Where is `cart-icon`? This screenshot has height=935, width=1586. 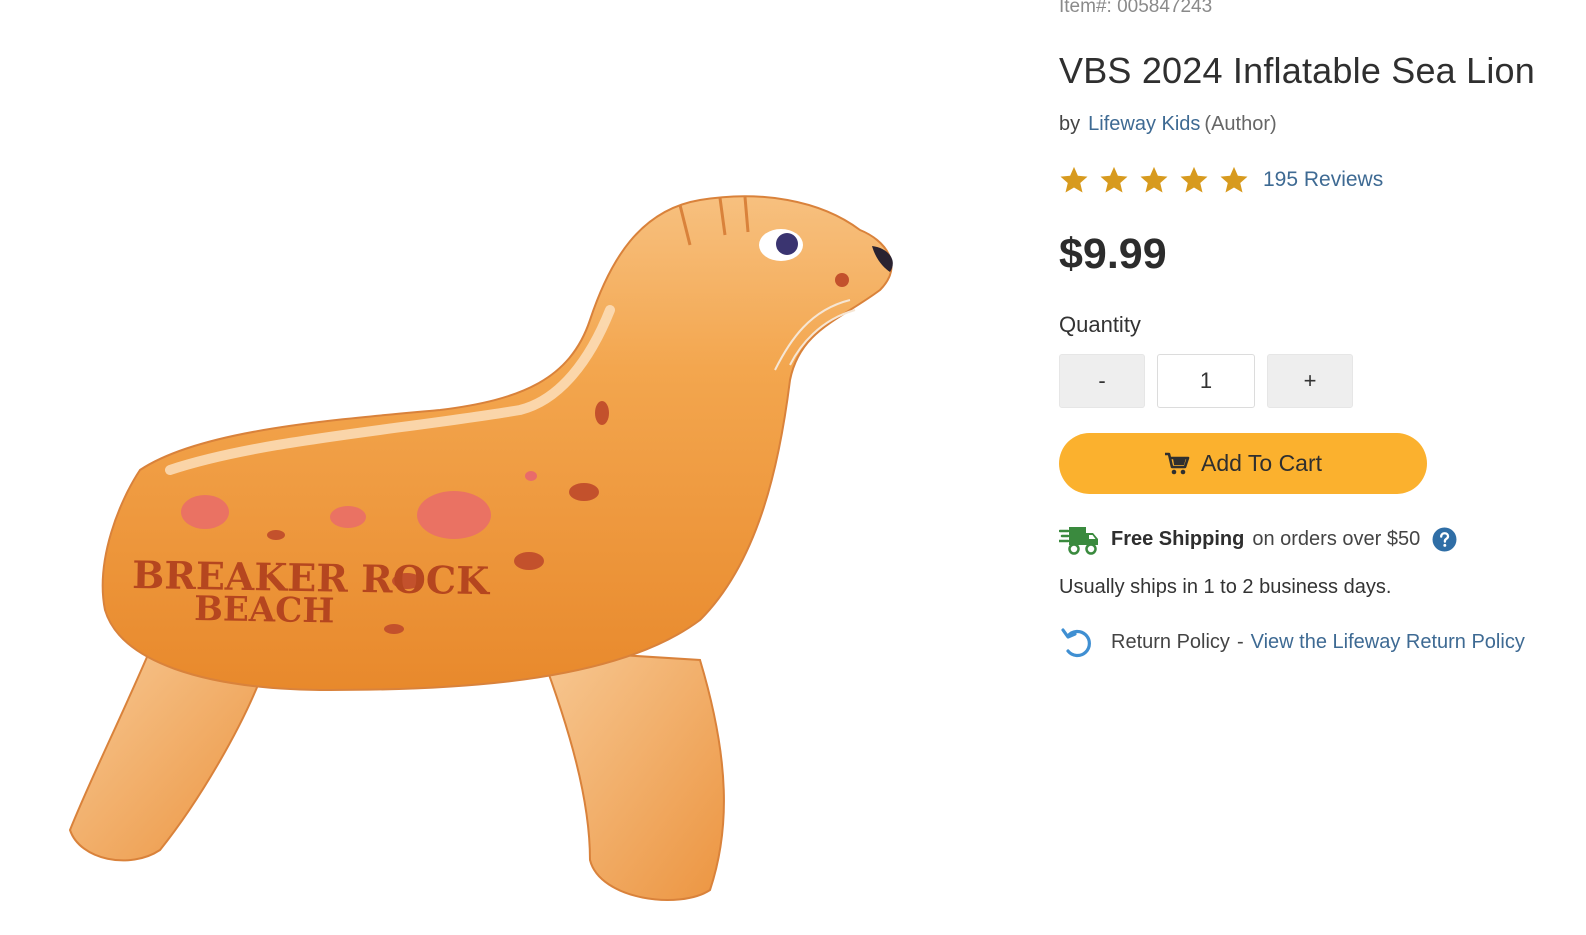 cart-icon is located at coordinates (1177, 463).